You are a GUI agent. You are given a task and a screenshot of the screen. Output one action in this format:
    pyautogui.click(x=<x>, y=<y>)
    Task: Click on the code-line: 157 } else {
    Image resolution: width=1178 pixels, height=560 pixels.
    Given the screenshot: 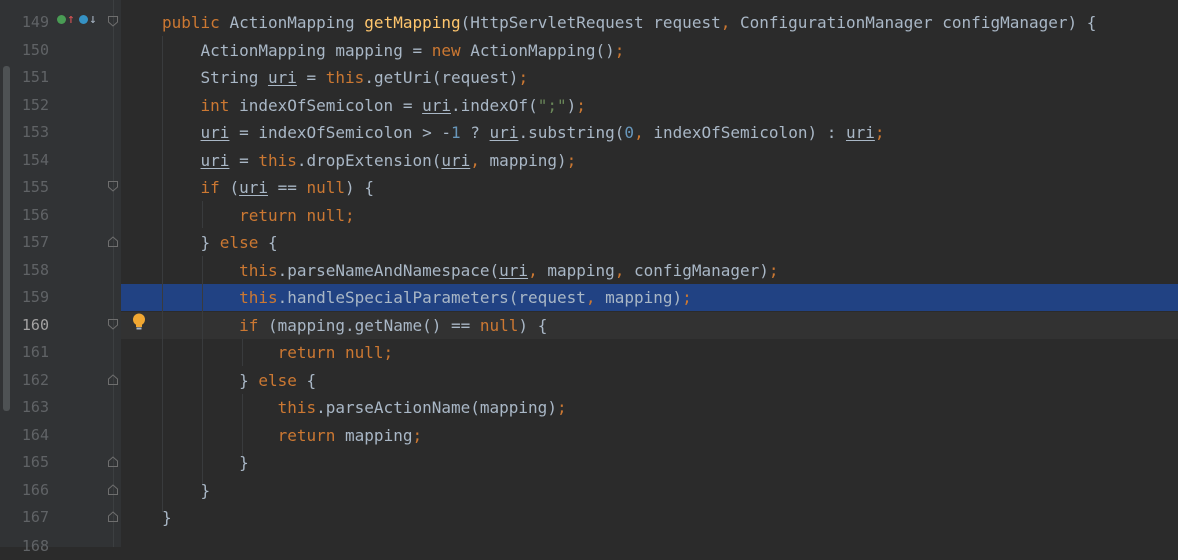 What is the action you would take?
    pyautogui.click(x=589, y=242)
    